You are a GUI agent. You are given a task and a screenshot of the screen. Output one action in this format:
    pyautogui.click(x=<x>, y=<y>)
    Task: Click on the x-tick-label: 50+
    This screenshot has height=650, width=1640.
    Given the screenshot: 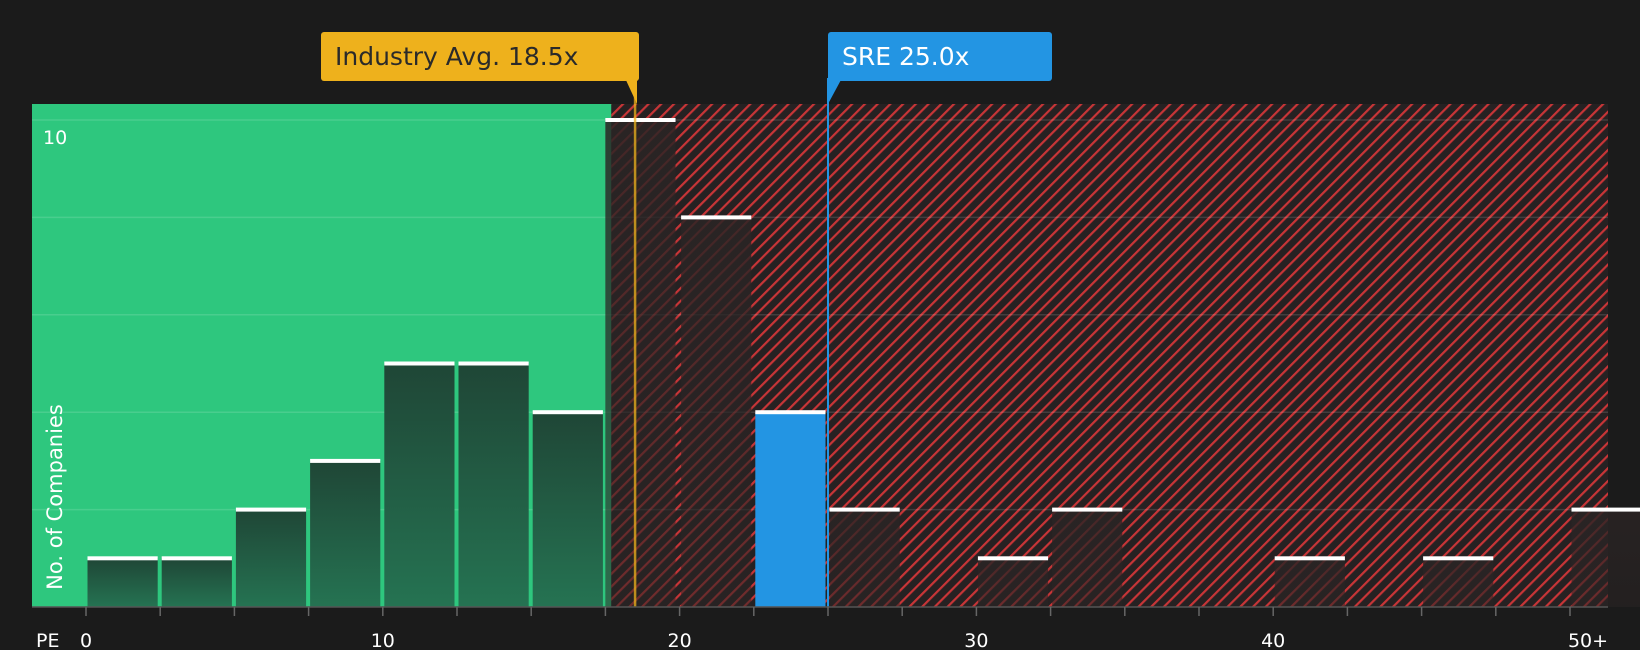 What is the action you would take?
    pyautogui.click(x=1588, y=640)
    